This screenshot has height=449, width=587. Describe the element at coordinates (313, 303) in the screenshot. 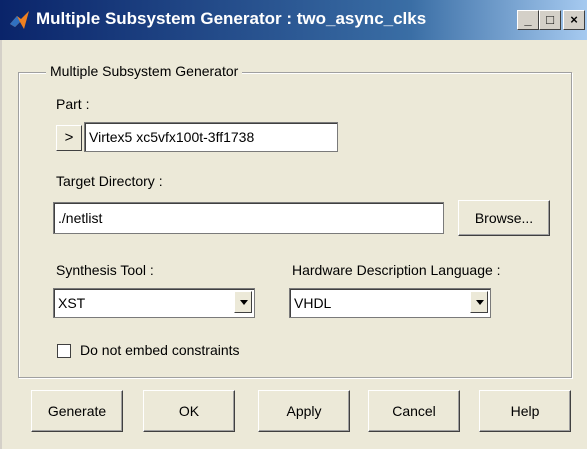

I see `hdl-value: VHDL` at that location.